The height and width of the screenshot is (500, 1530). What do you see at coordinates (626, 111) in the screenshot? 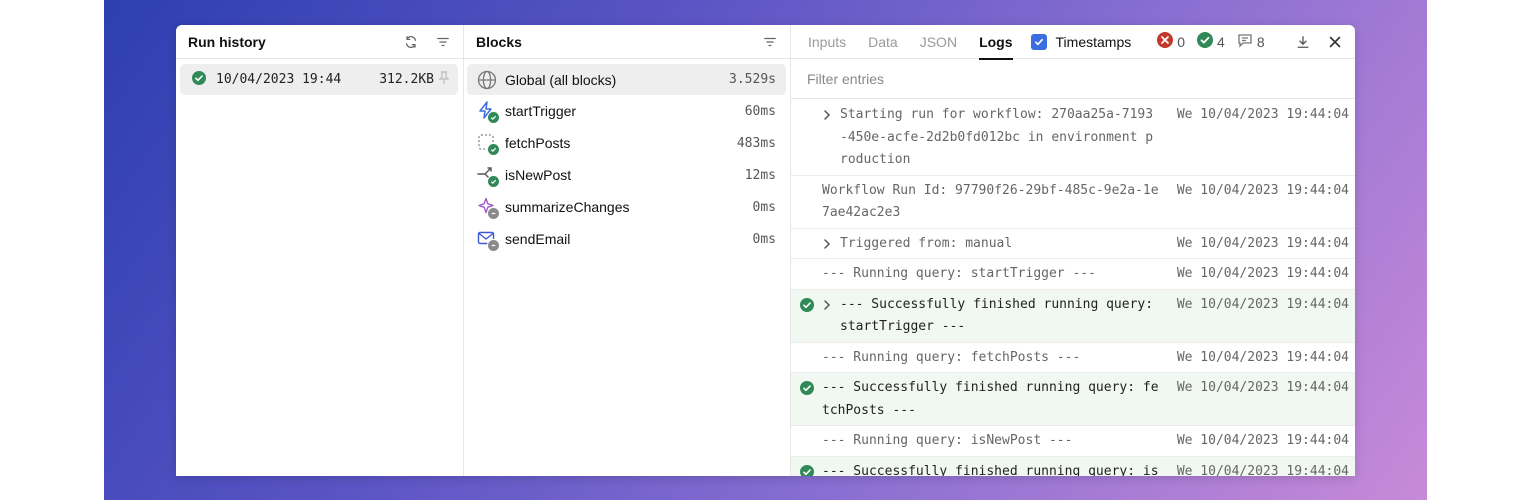
I see `block-item-starttrigger: startTrigger 60ms` at bounding box center [626, 111].